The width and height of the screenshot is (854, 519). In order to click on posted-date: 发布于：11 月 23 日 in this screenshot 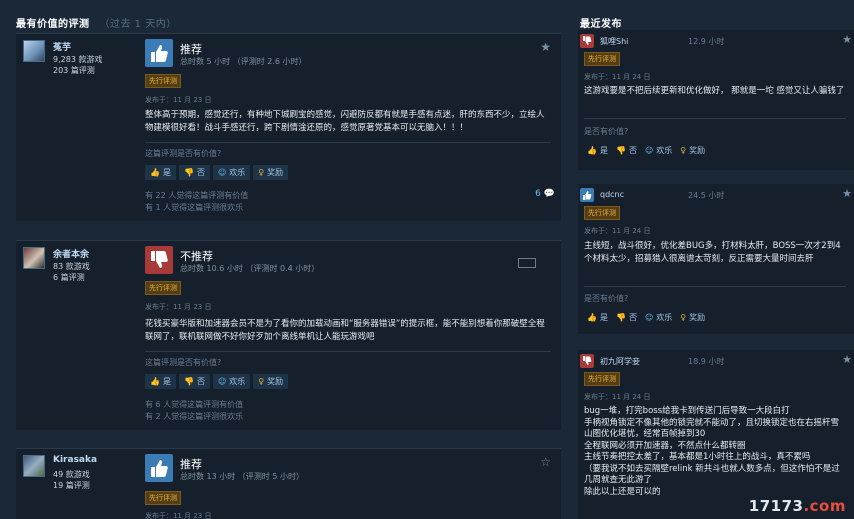, I will do `click(178, 515)`.